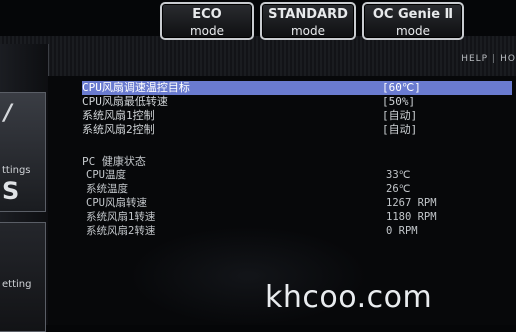 This screenshot has width=516, height=332. What do you see at coordinates (398, 102) in the screenshot?
I see `setting-value: [50%]` at bounding box center [398, 102].